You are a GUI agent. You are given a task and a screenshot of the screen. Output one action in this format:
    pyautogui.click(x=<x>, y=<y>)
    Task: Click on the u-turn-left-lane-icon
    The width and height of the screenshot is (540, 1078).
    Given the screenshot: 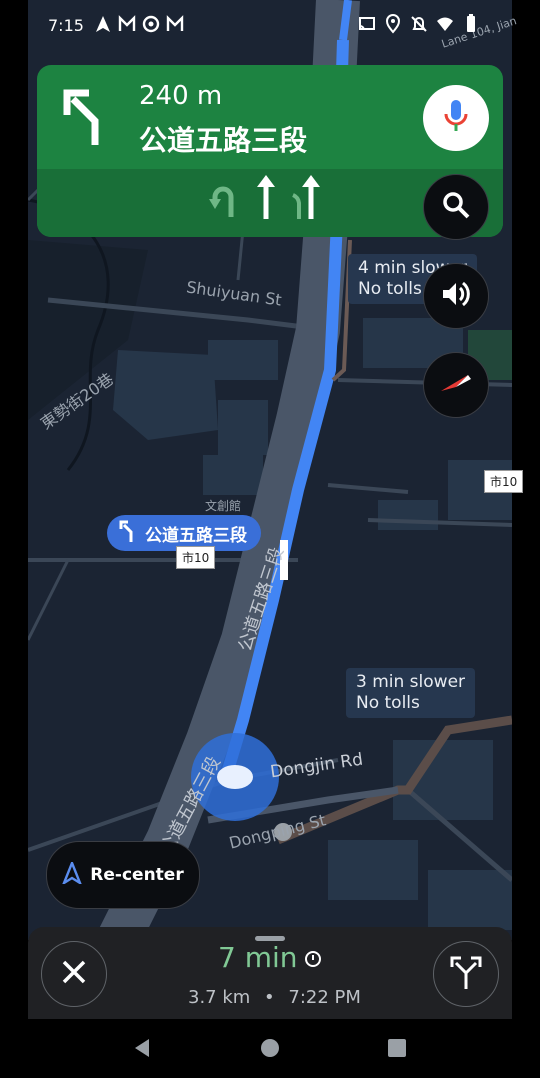 What is the action you would take?
    pyautogui.click(x=224, y=199)
    